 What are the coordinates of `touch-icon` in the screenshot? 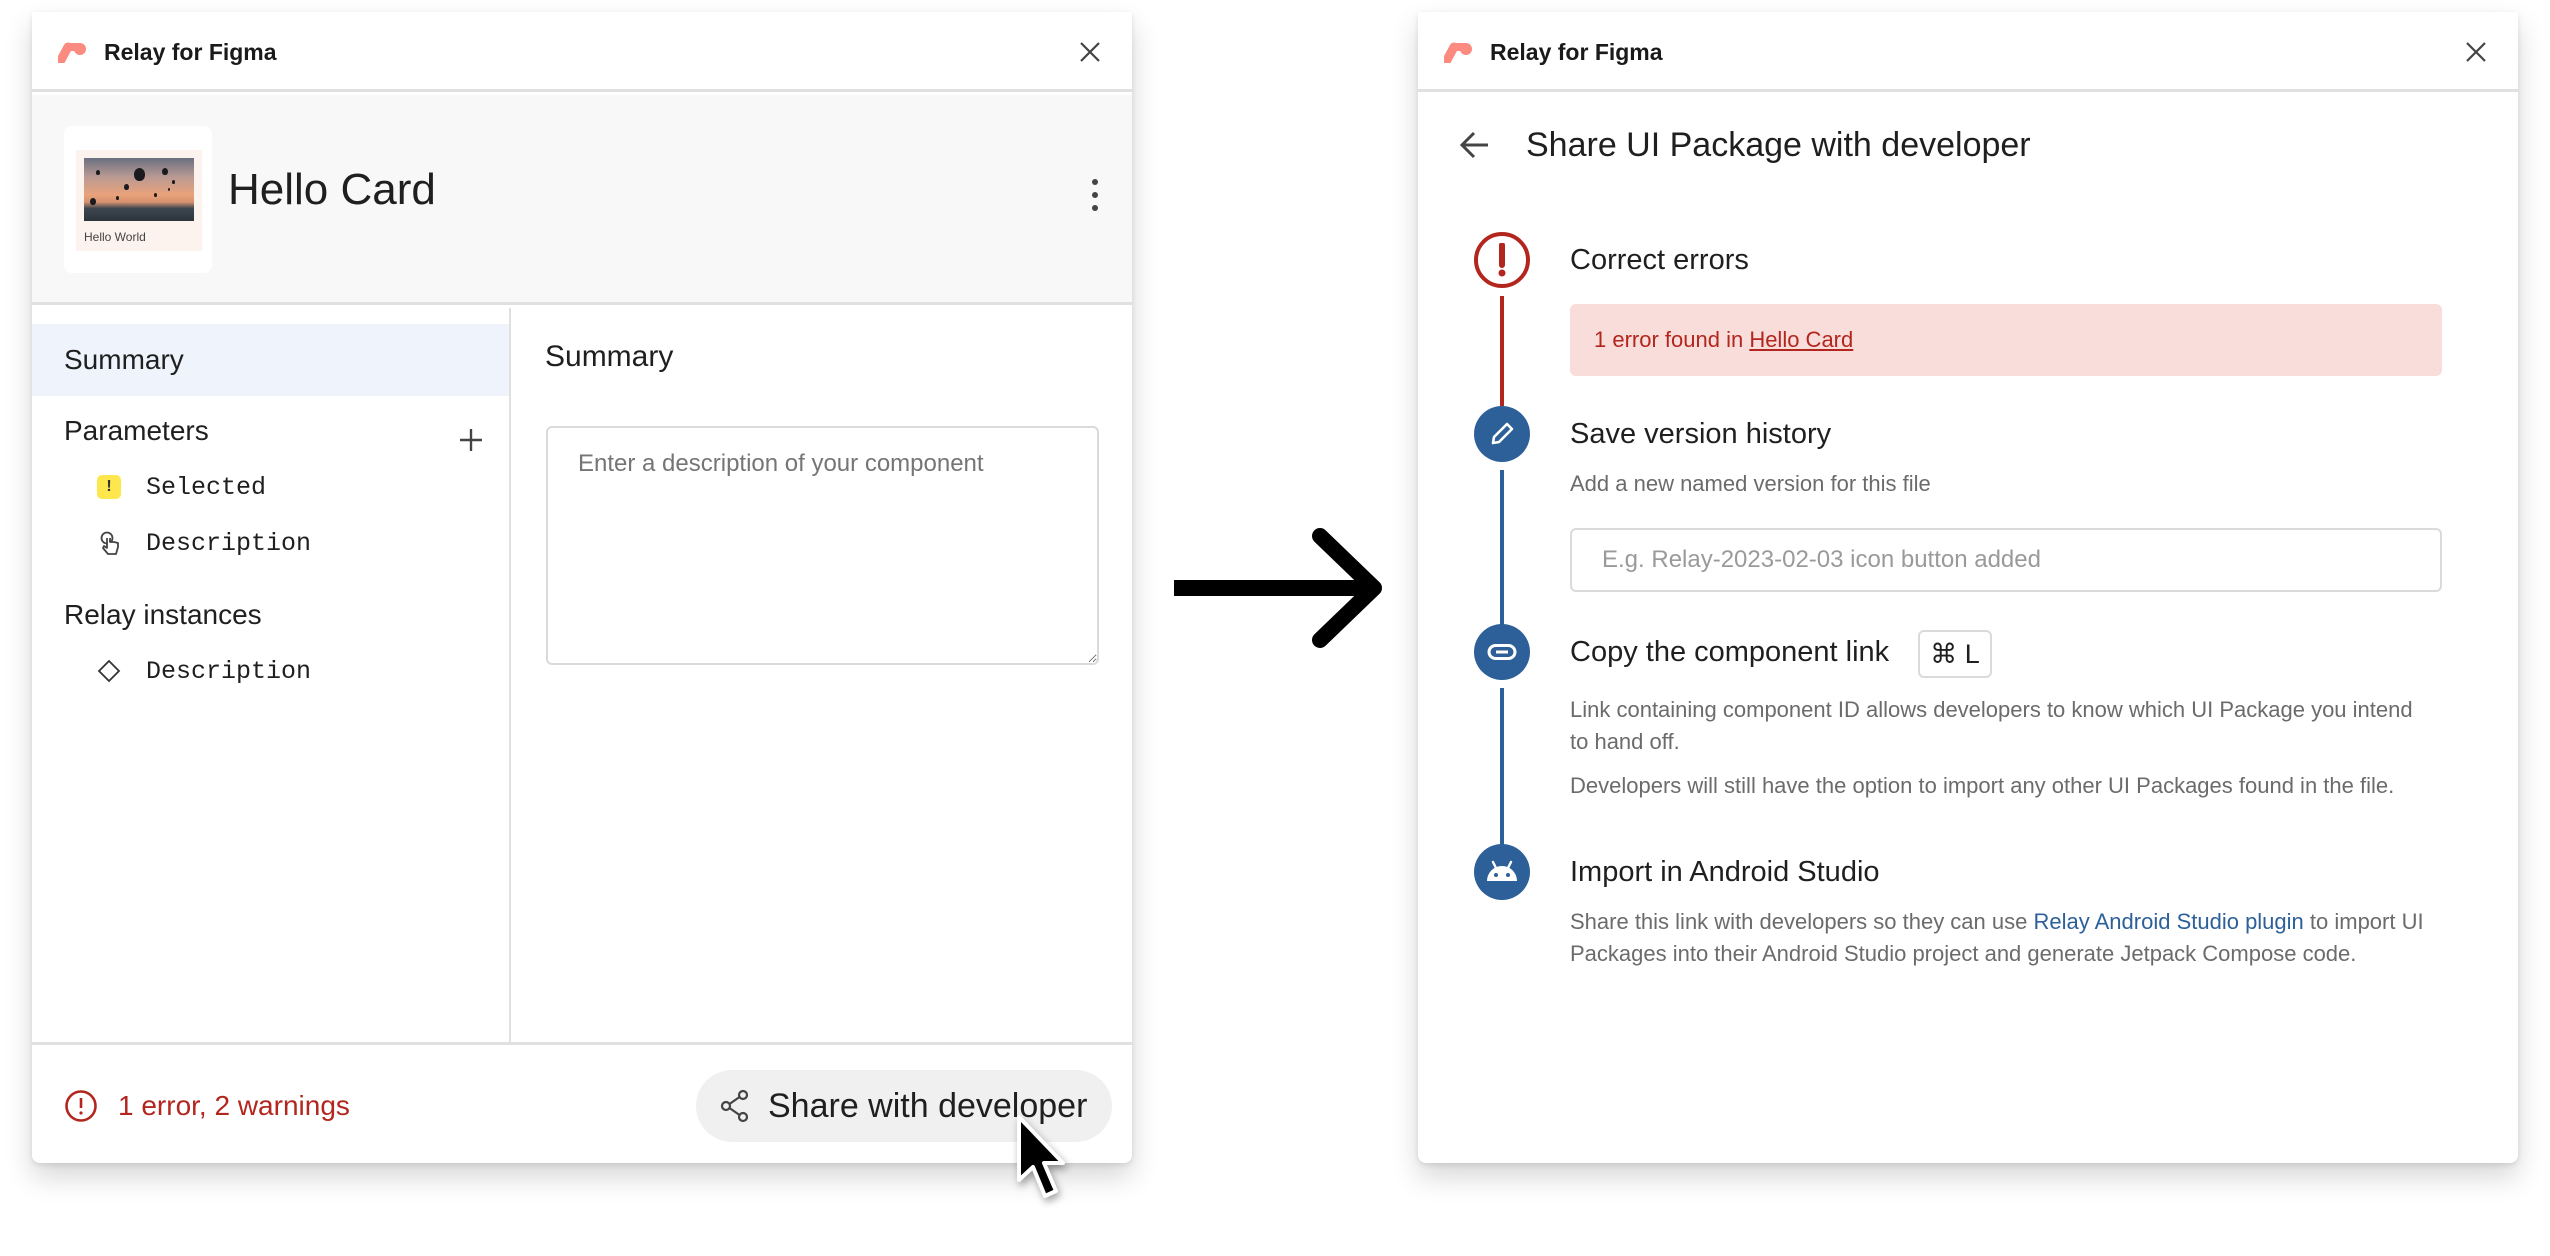 It's located at (109, 543).